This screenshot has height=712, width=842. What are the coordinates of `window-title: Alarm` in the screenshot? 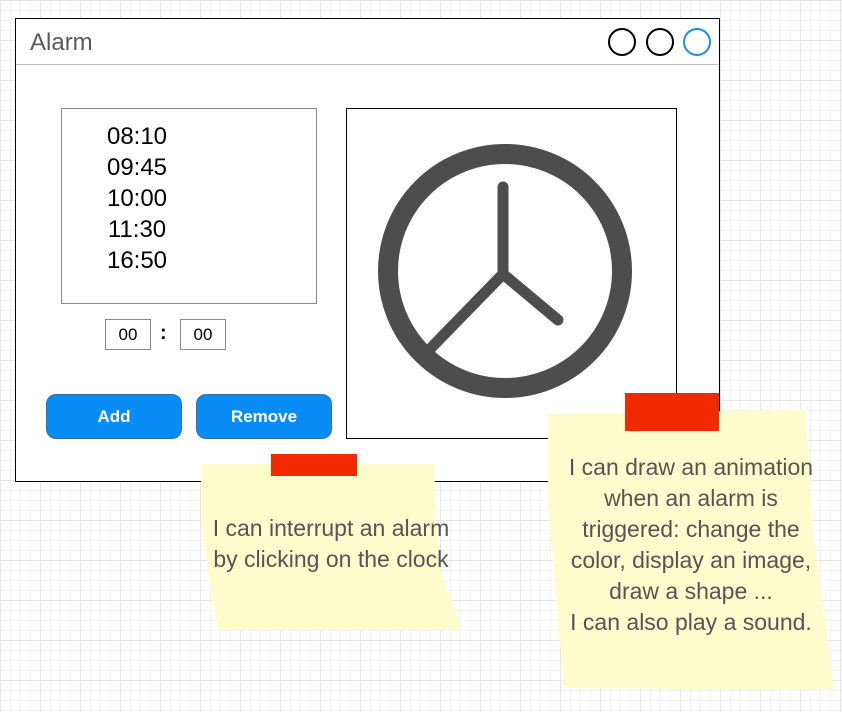 It's located at (61, 42).